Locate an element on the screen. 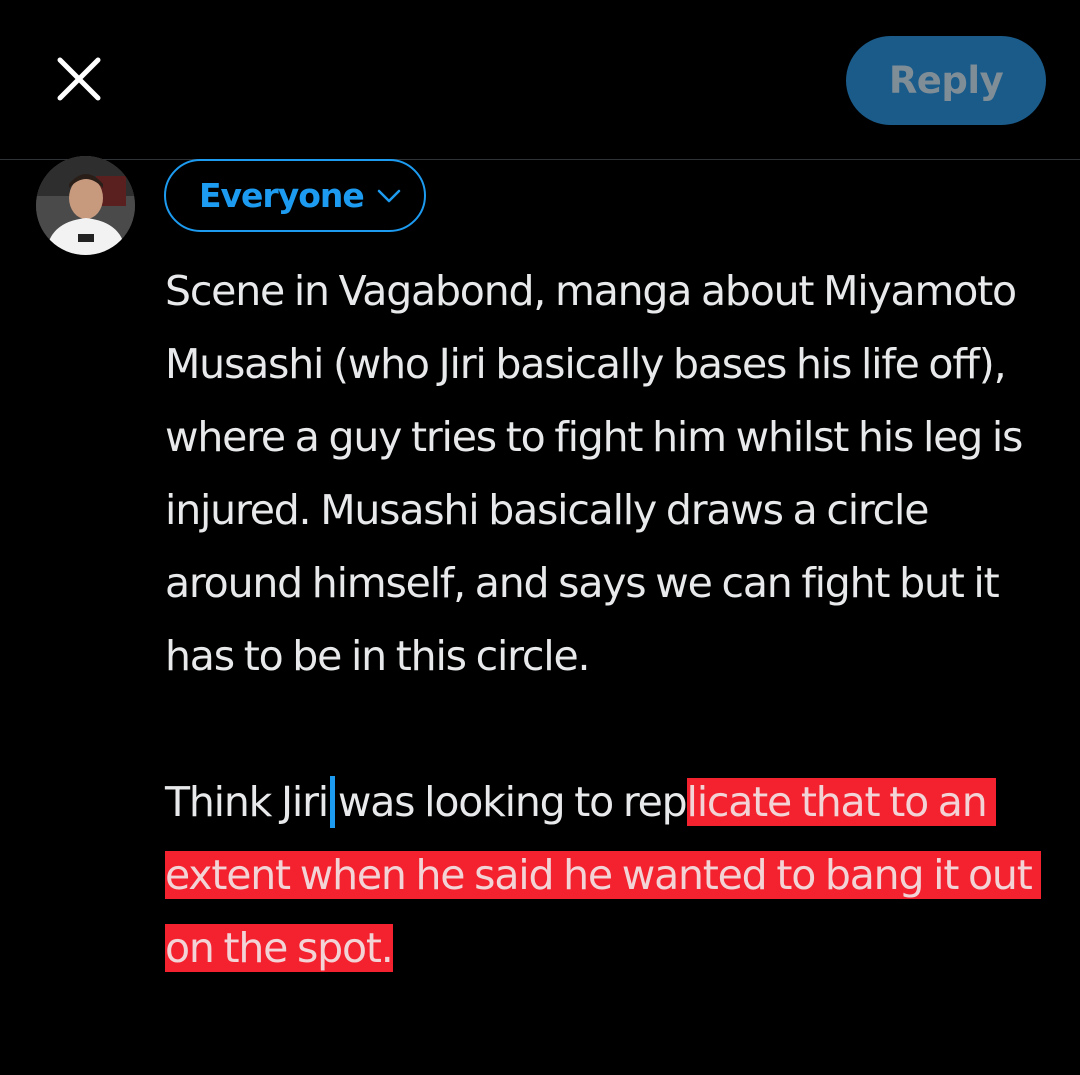  text-caret is located at coordinates (332, 802).